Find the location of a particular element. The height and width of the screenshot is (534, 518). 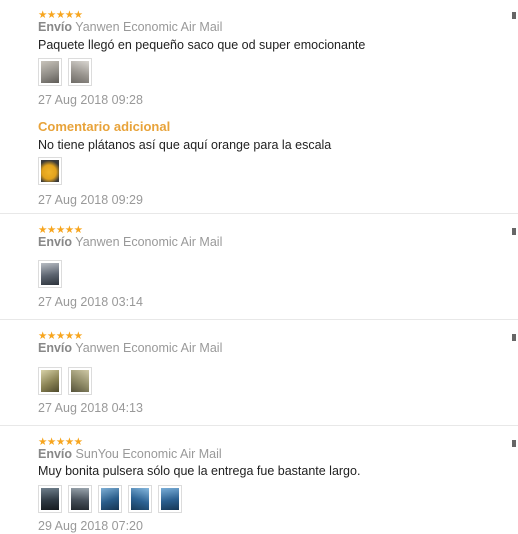

review-date: 27 Aug 2018 03:14 is located at coordinates (90, 302).